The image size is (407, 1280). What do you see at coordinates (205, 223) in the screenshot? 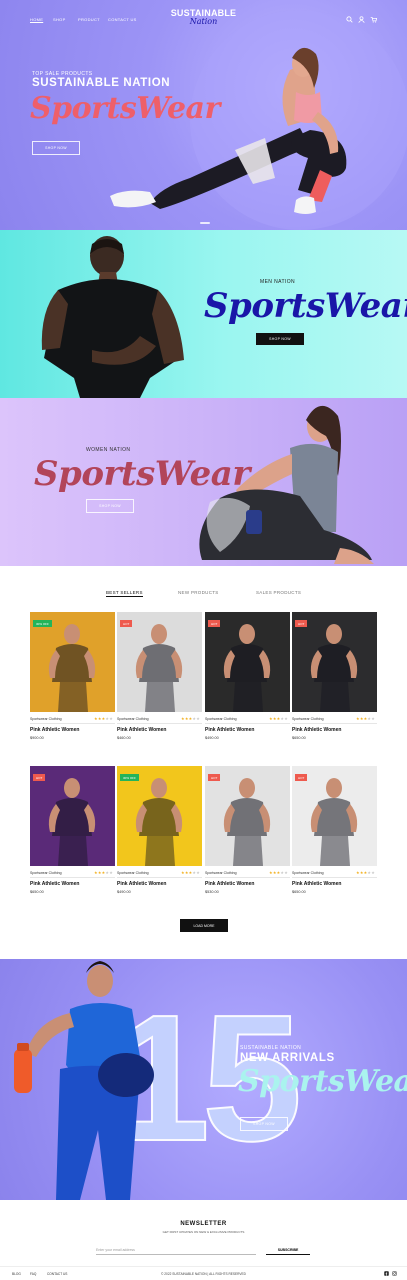
I see `hero-slider-indicator` at bounding box center [205, 223].